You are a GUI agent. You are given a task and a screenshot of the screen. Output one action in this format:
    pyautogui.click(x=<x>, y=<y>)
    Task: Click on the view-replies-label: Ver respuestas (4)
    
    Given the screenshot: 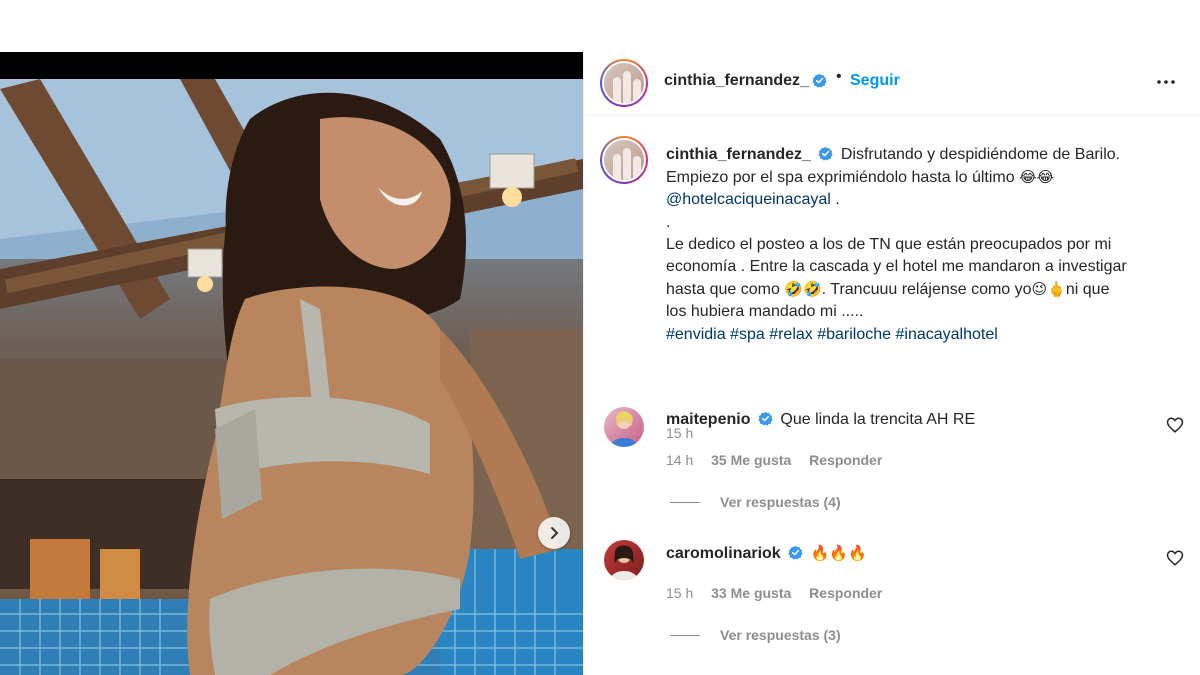 What is the action you would take?
    pyautogui.click(x=780, y=502)
    